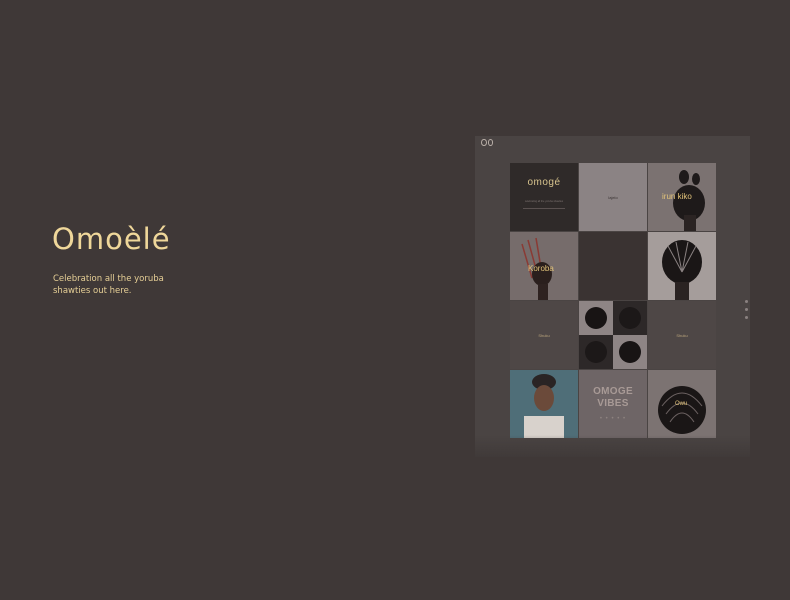  I want to click on pager, so click(746, 309).